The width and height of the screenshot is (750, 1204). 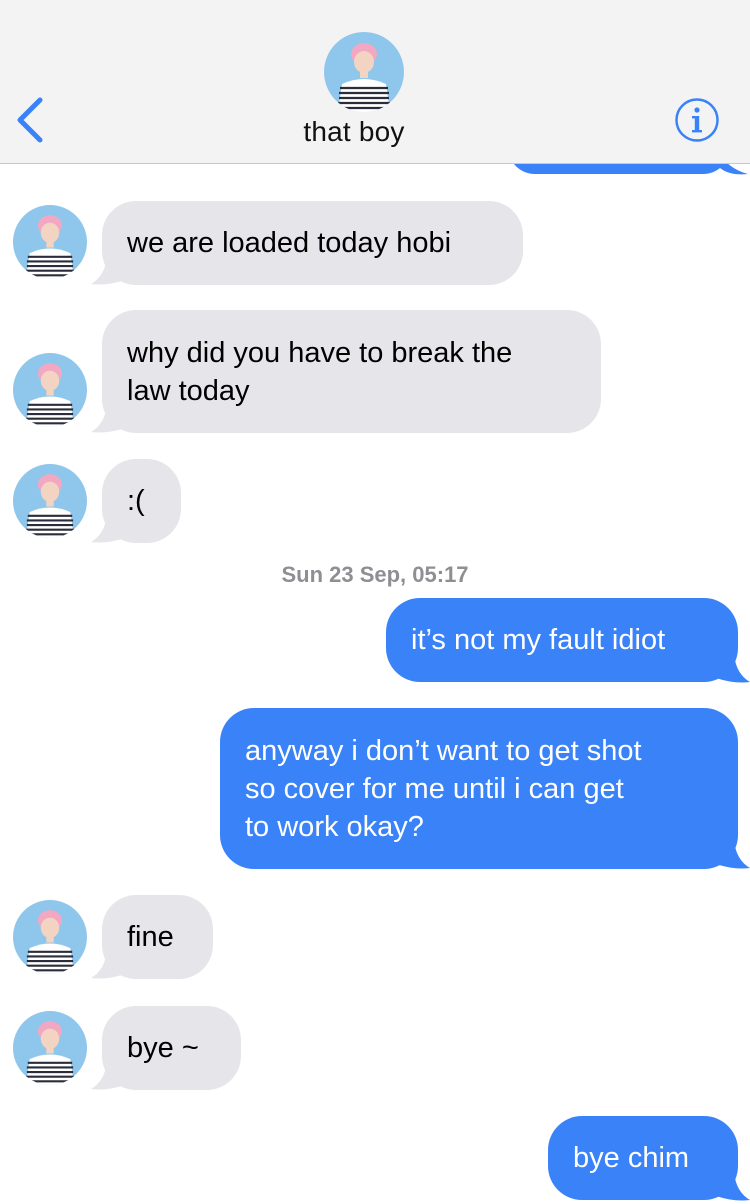 I want to click on contact-name: that boy, so click(x=354, y=132).